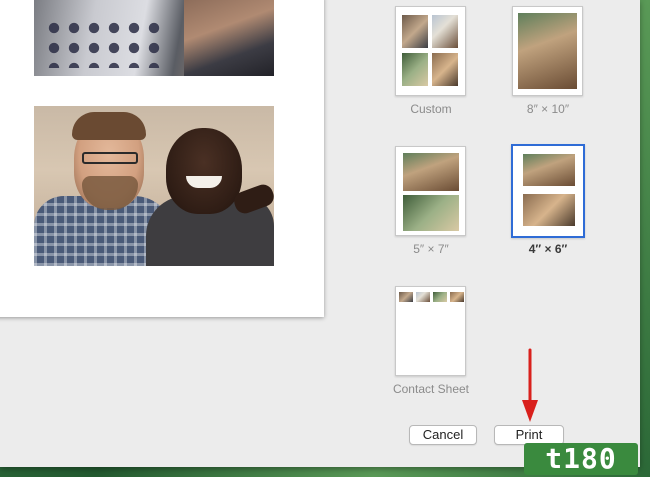 Image resolution: width=650 pixels, height=477 pixels. I want to click on red-arrow-annotation, so click(530, 385).